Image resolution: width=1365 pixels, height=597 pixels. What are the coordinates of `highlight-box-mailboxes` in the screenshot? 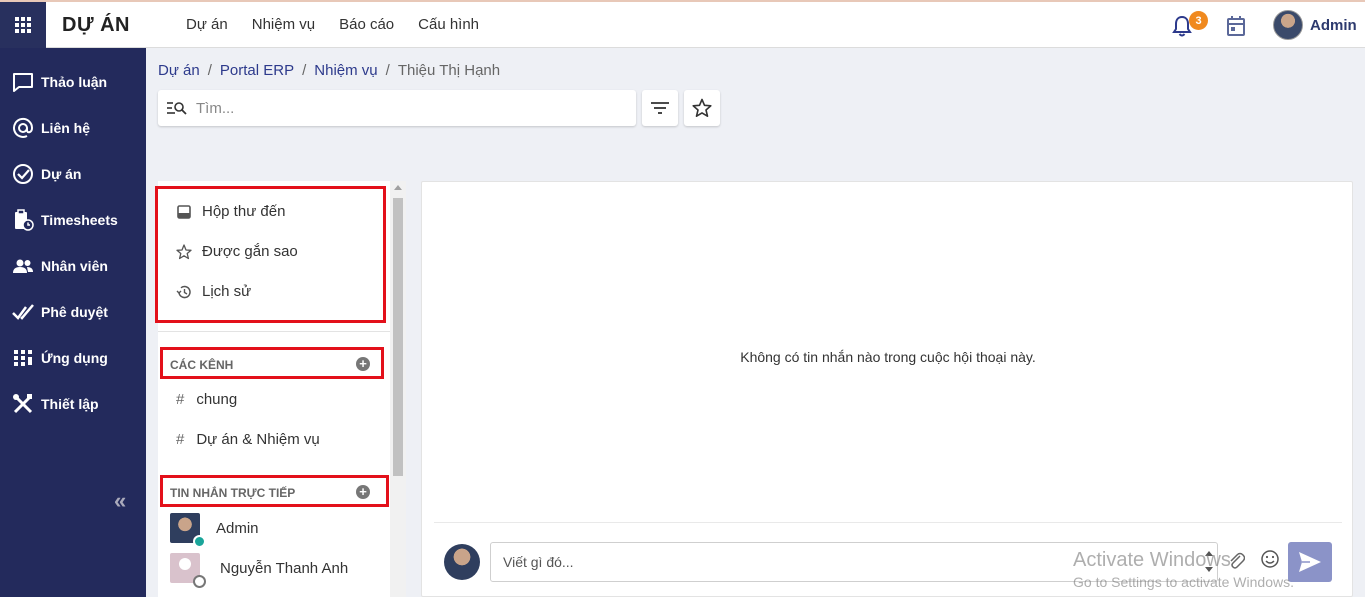 It's located at (270, 254).